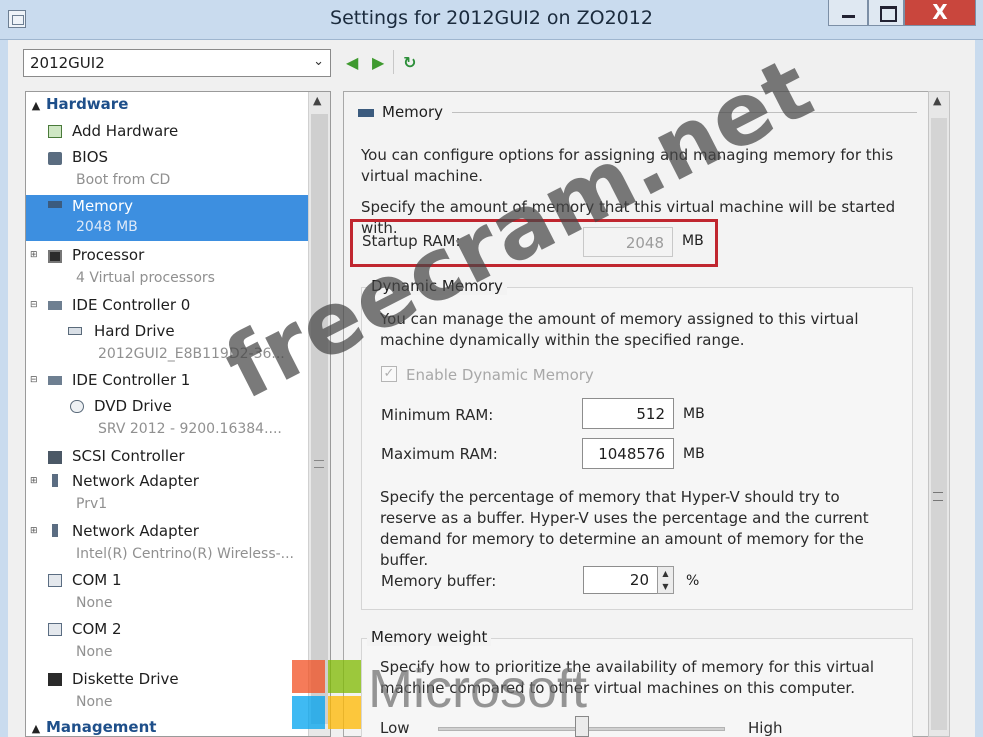  I want to click on add-hardware-icon, so click(55, 131).